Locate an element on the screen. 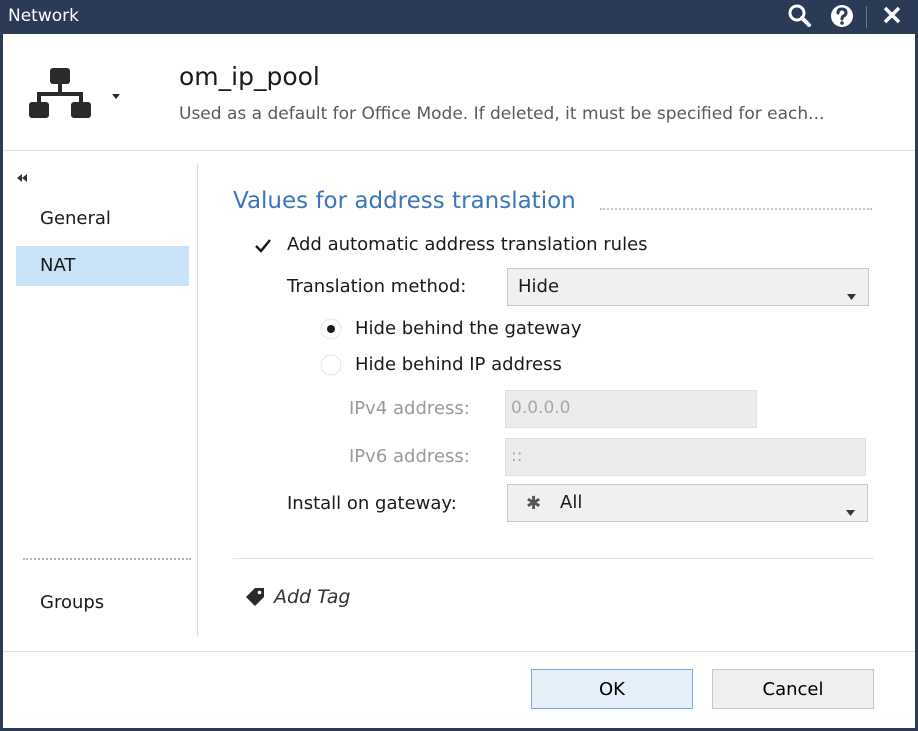 The height and width of the screenshot is (731, 918). sidebar-divider is located at coordinates (107, 559).